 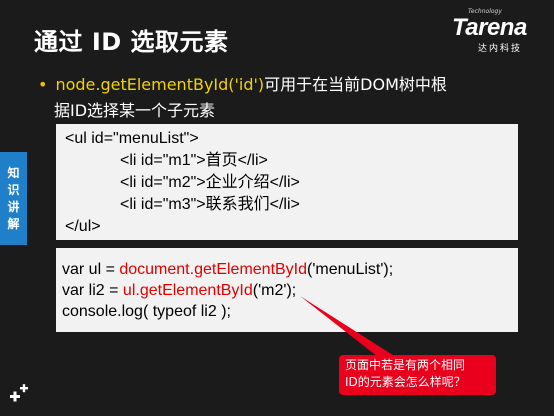 What do you see at coordinates (163, 160) in the screenshot?
I see `code-text: <li id="m1">` at bounding box center [163, 160].